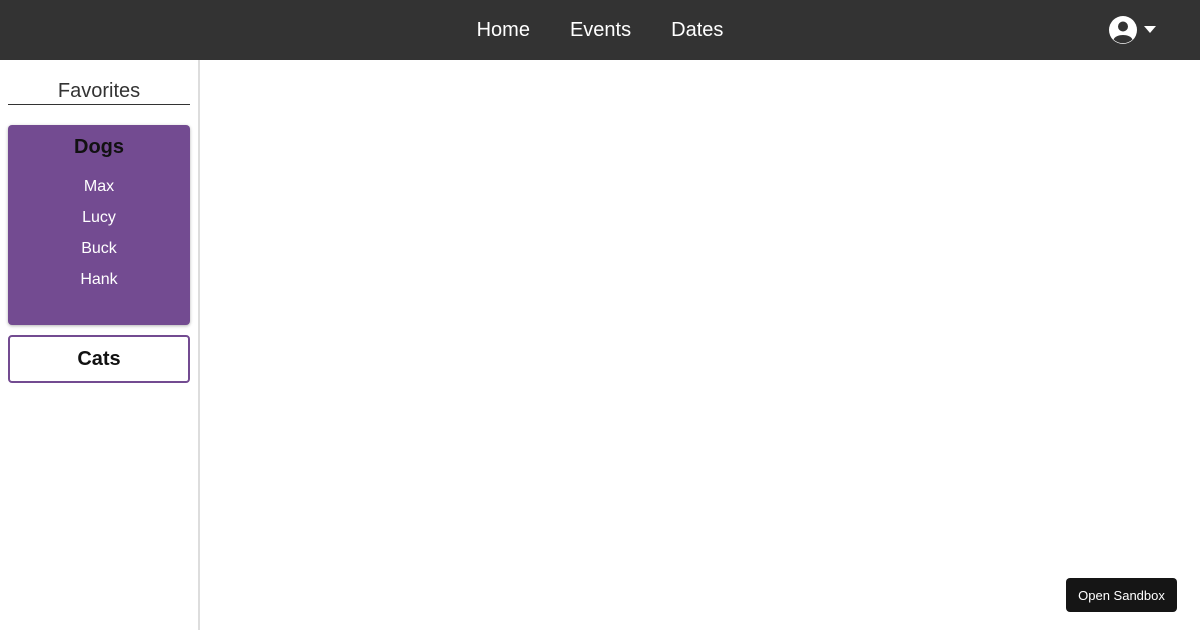 Image resolution: width=1200 pixels, height=630 pixels. I want to click on main-nav: Home Events Dates, so click(600, 30).